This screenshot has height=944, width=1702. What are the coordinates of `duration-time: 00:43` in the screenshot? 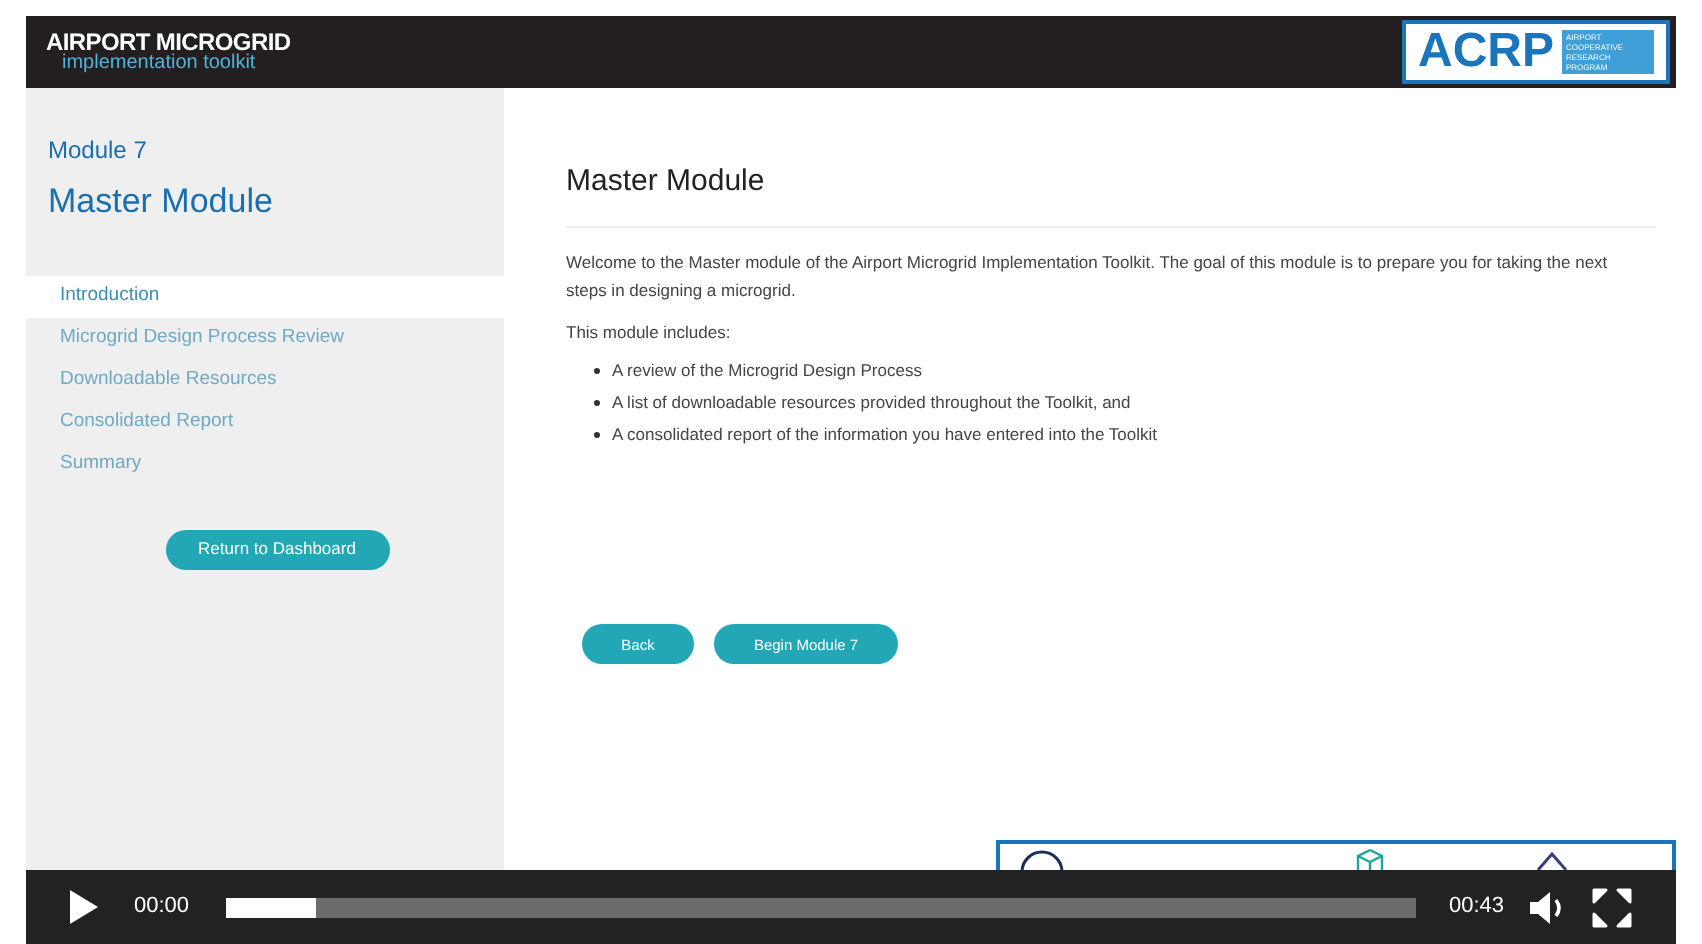 It's located at (1476, 907).